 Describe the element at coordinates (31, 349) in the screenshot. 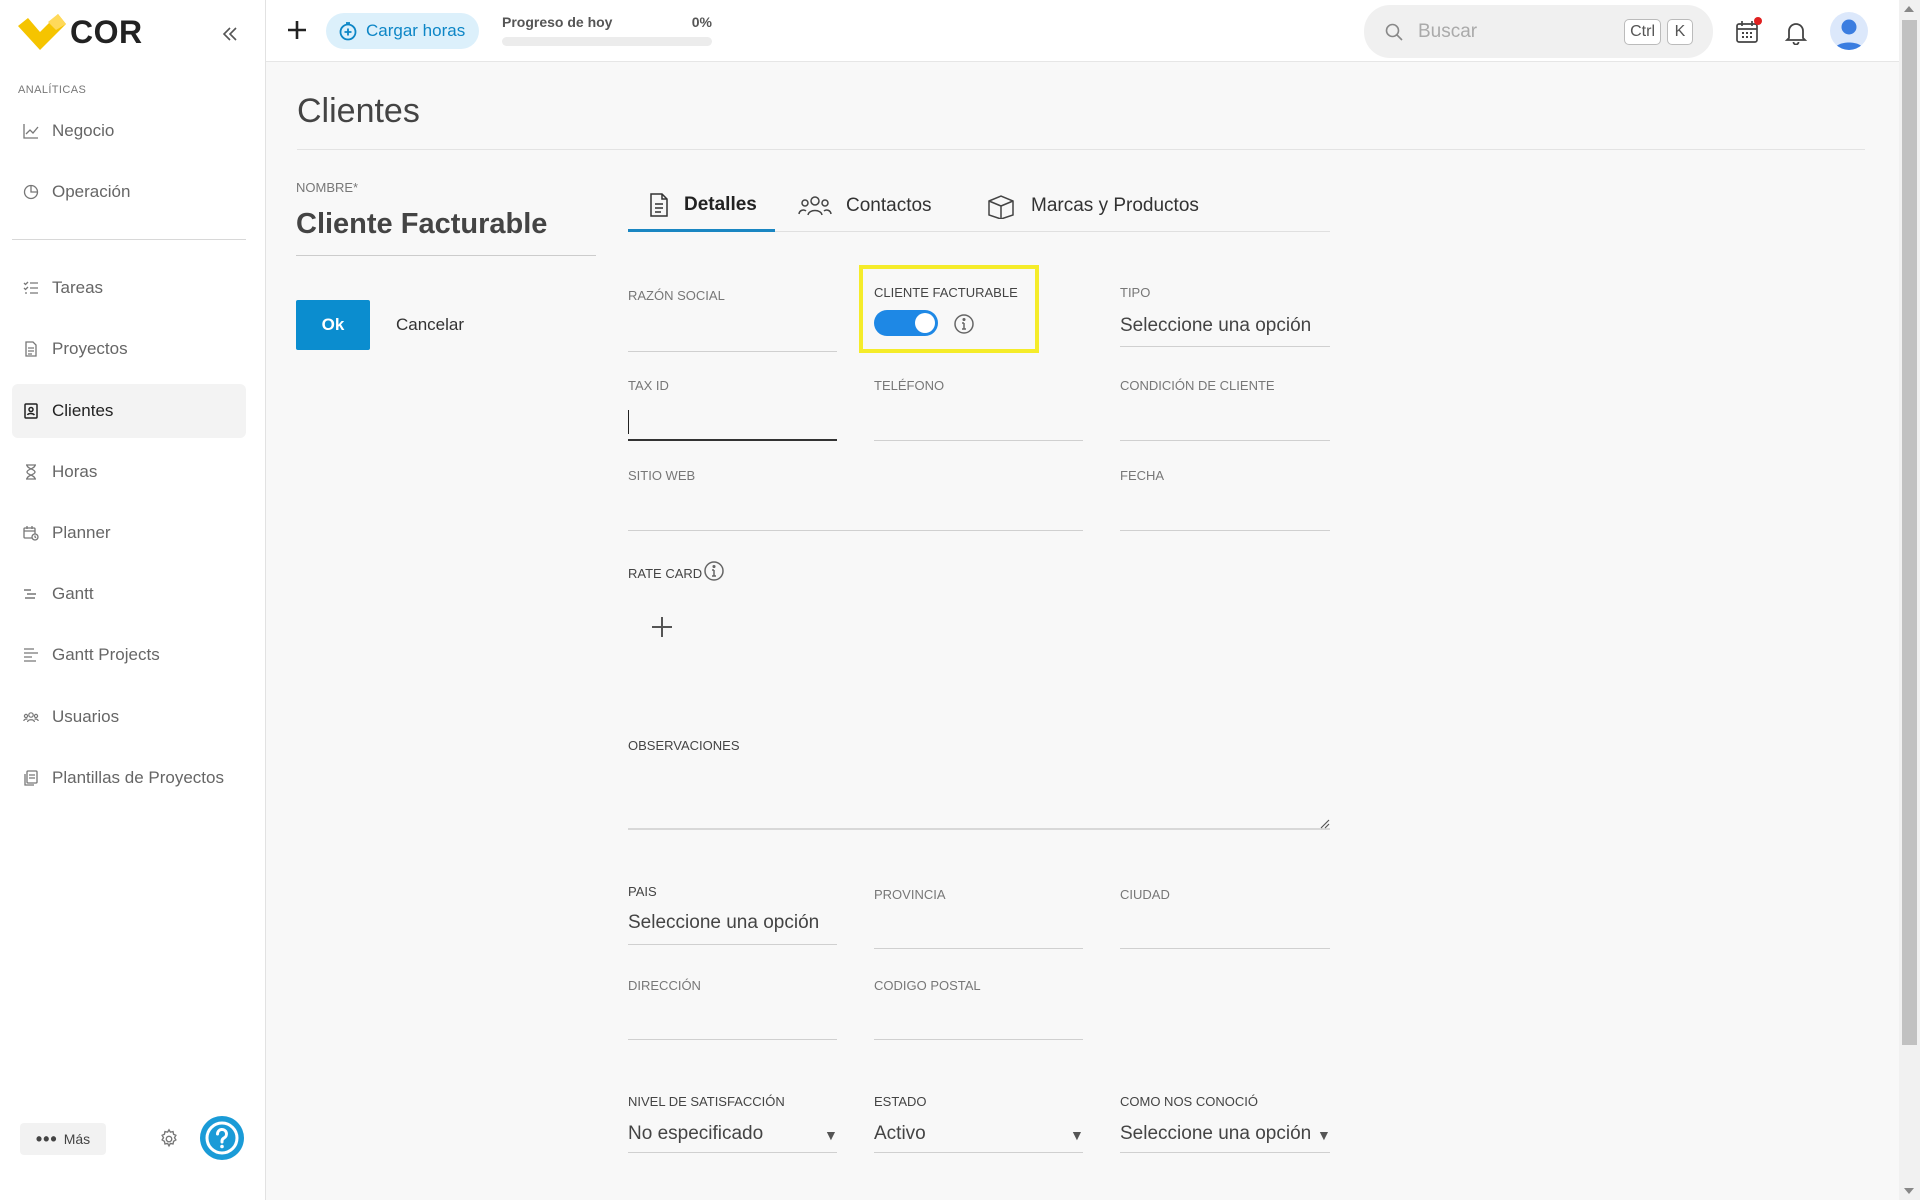

I see `document-icon` at that location.